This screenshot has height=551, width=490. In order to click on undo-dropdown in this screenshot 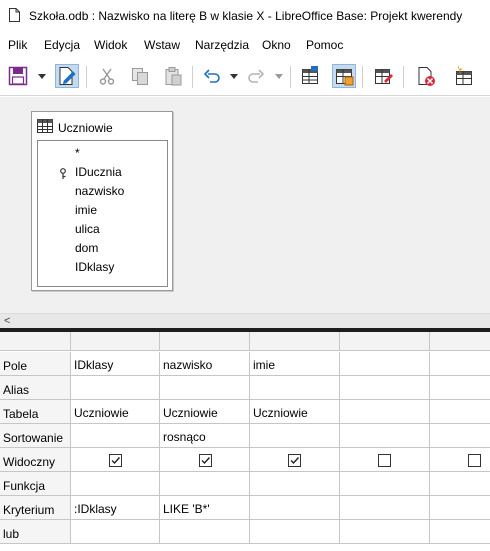, I will do `click(234, 76)`.